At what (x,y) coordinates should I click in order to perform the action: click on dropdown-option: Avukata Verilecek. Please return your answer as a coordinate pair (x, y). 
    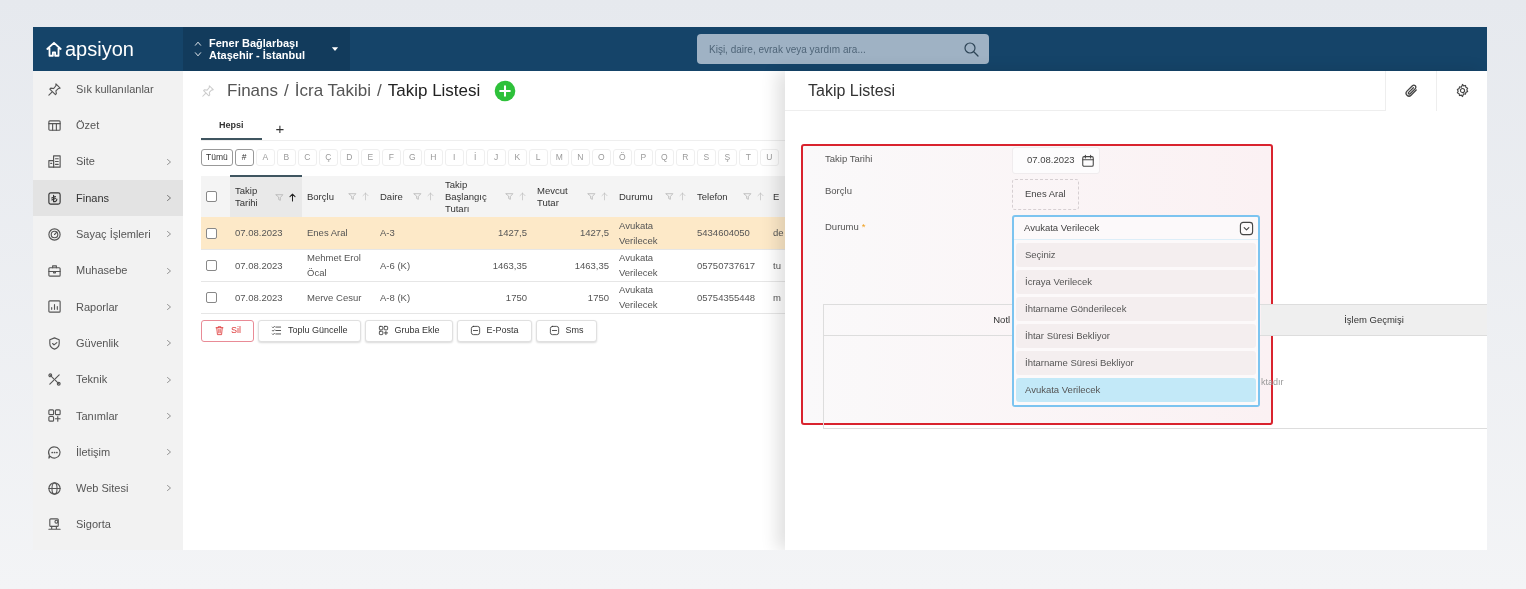
    Looking at the image, I should click on (1136, 390).